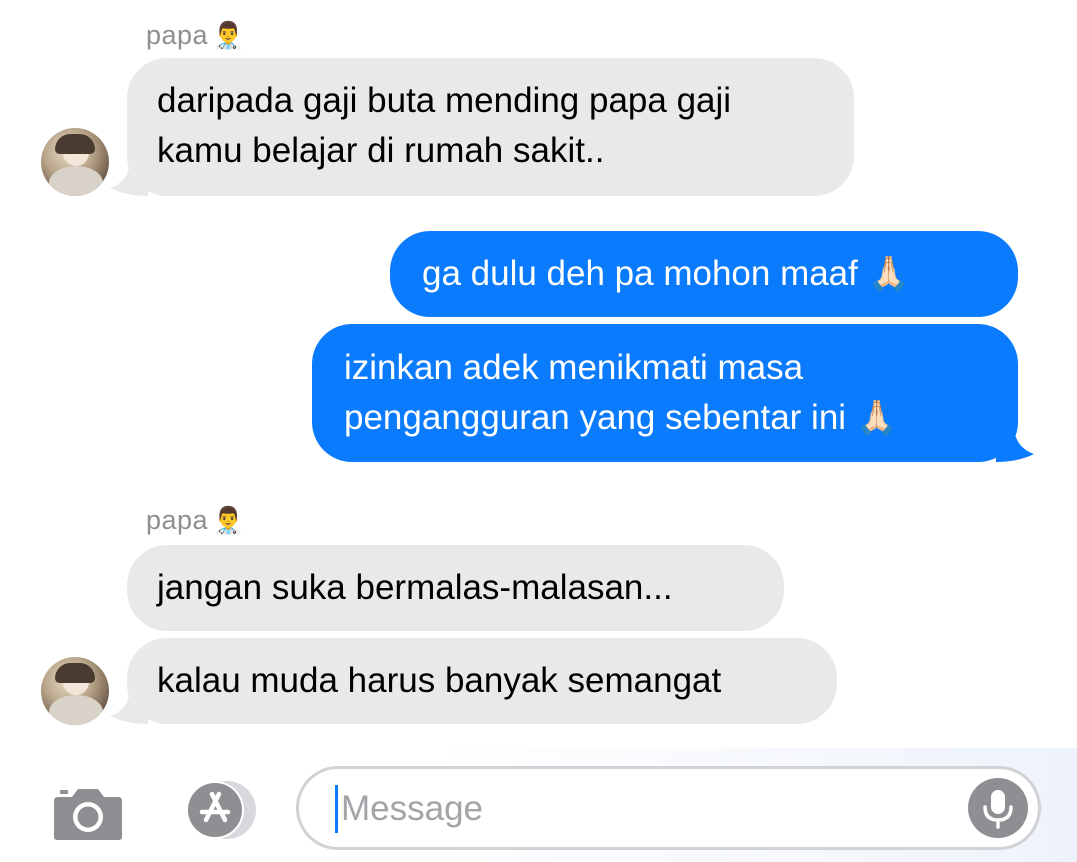 This screenshot has width=1077, height=862. What do you see at coordinates (640, 273) in the screenshot?
I see `message-text: ga dulu deh pa mohon maaf` at bounding box center [640, 273].